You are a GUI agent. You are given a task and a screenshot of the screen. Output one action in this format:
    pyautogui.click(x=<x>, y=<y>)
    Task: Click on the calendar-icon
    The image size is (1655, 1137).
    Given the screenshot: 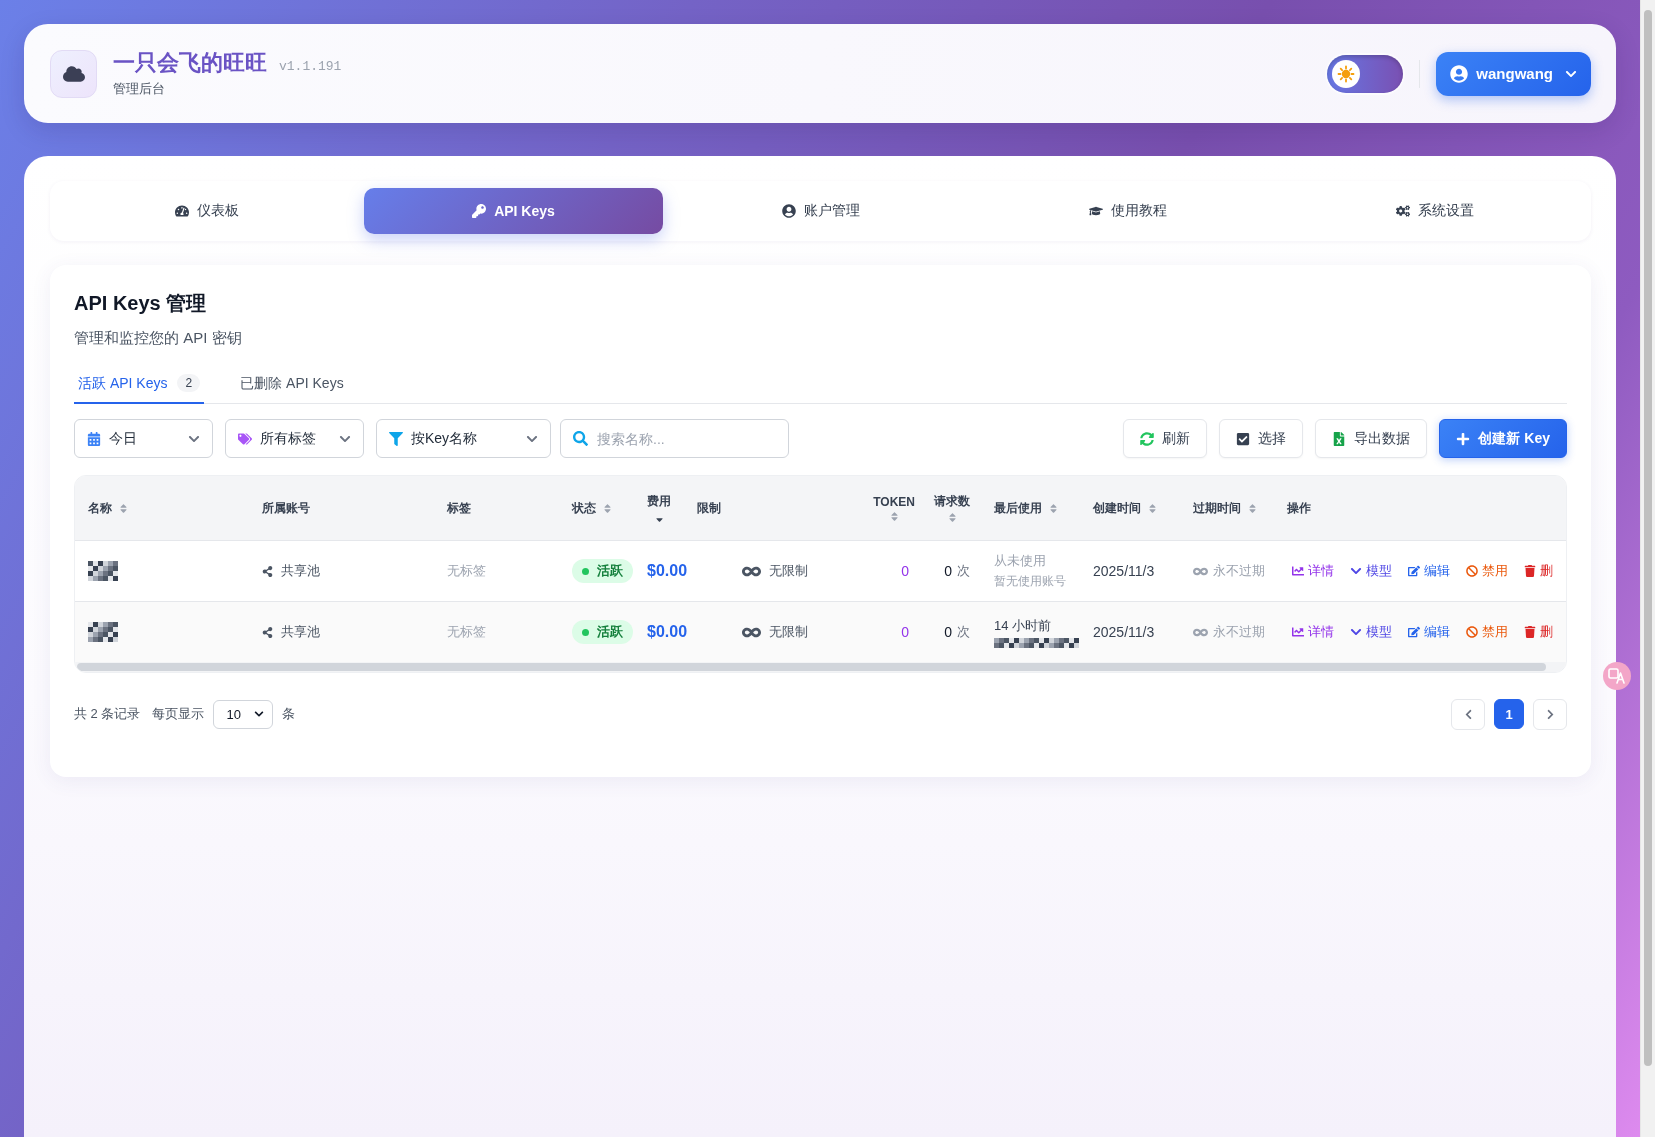 What is the action you would take?
    pyautogui.click(x=94, y=438)
    